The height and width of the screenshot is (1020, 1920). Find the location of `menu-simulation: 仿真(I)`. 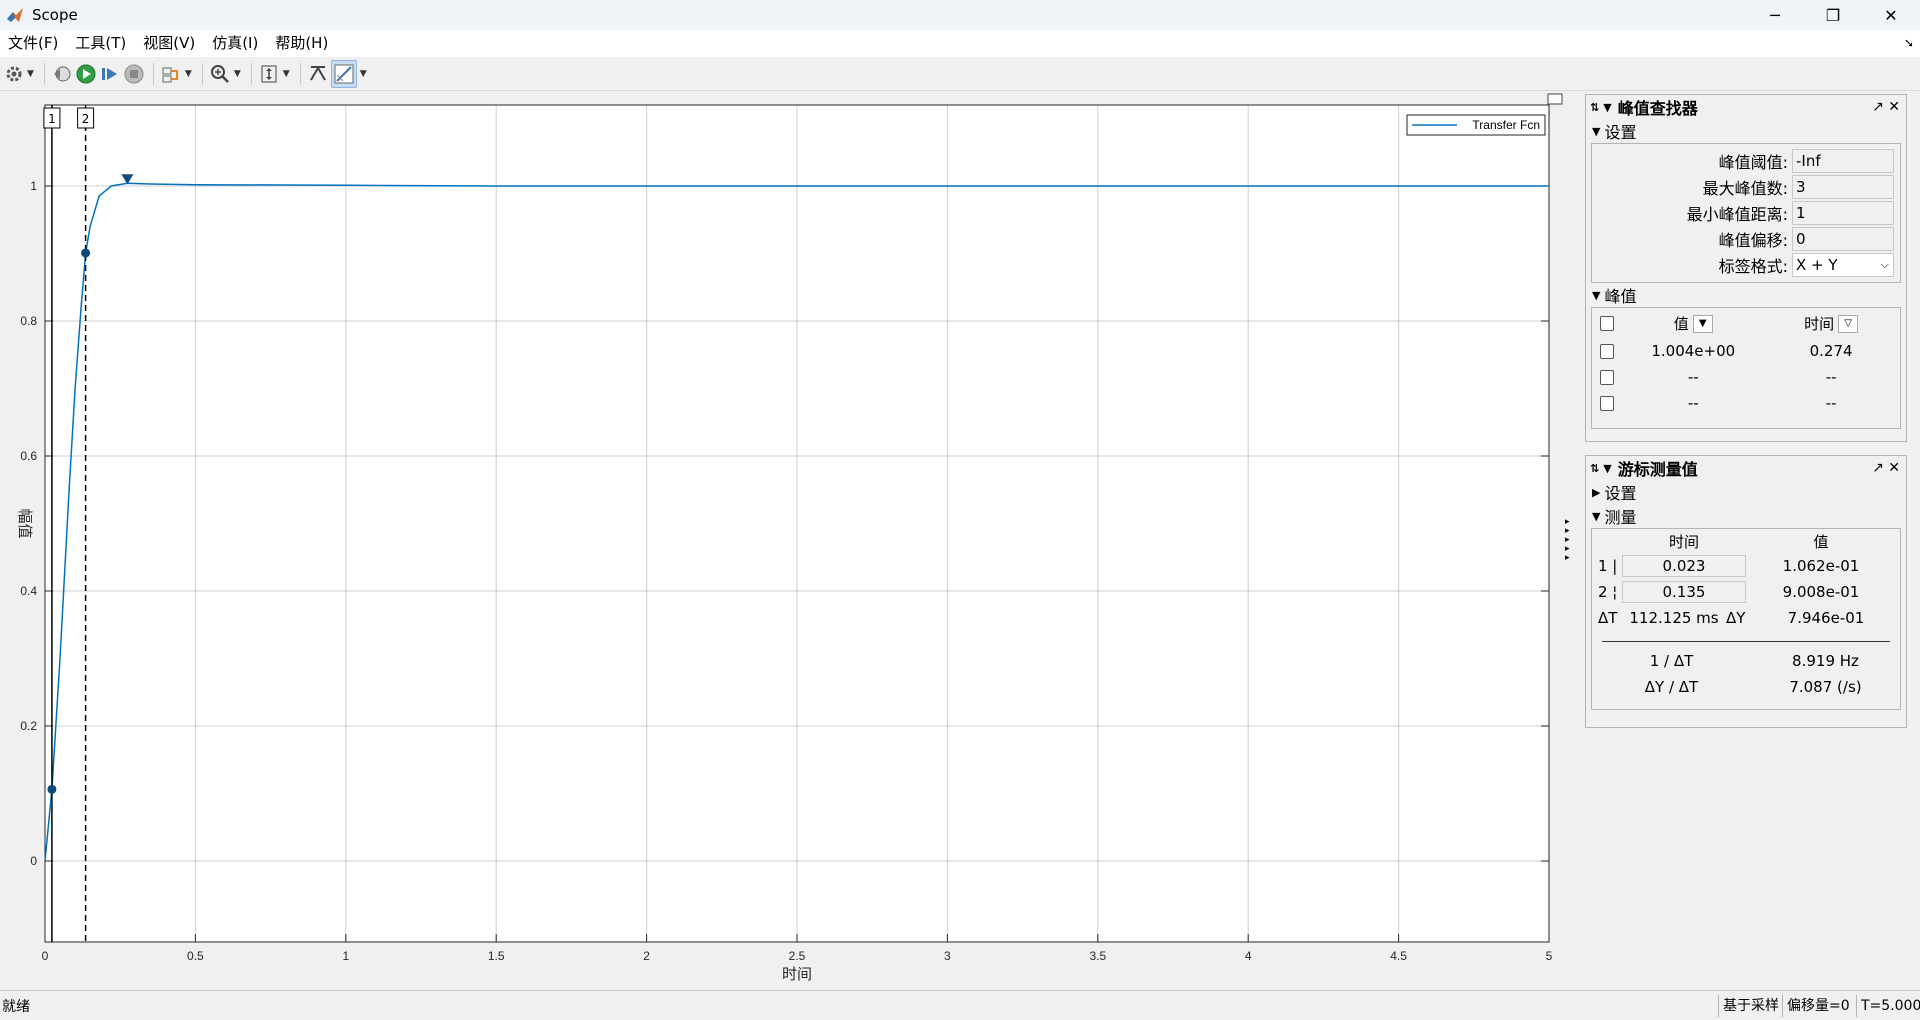

menu-simulation: 仿真(I) is located at coordinates (235, 43).